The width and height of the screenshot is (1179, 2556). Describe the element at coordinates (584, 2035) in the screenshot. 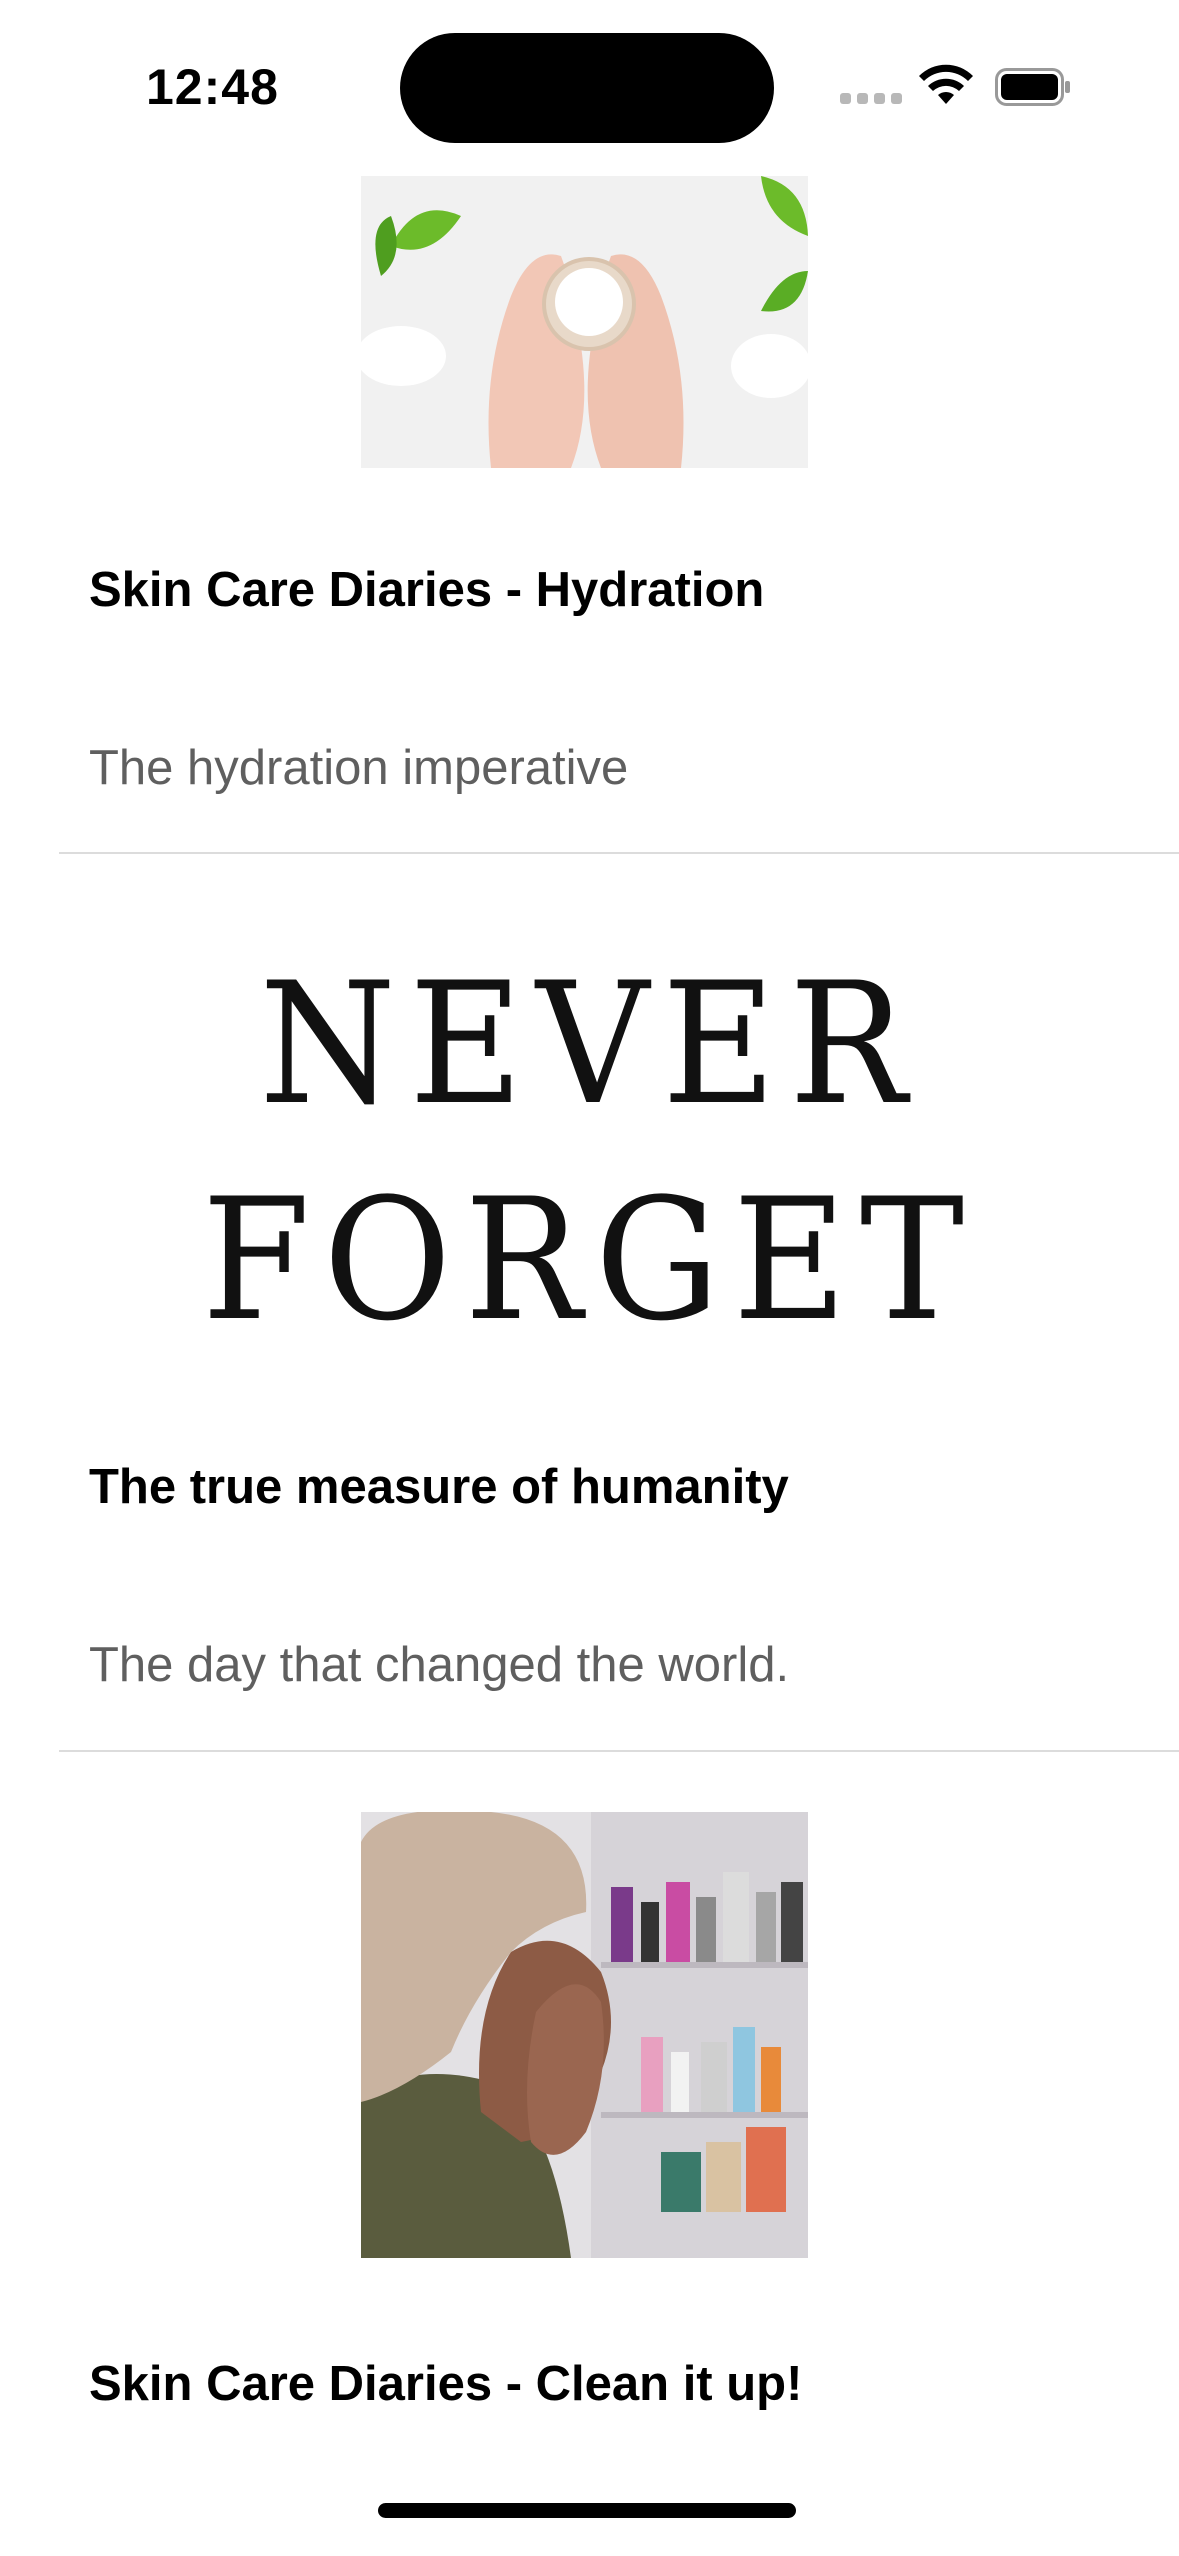

I see `woman-with-towel-washing-face-photo` at that location.